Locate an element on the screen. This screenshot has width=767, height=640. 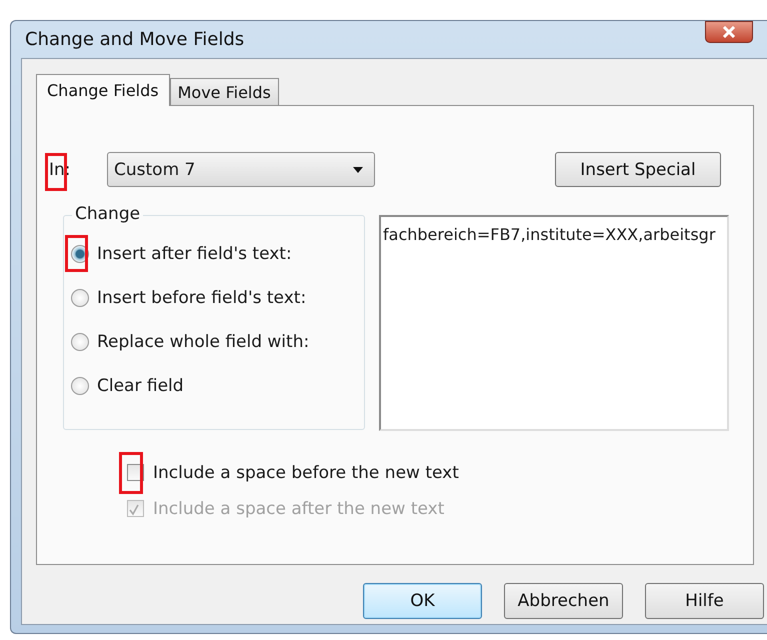
dialog-button: Abbrechen is located at coordinates (563, 601).